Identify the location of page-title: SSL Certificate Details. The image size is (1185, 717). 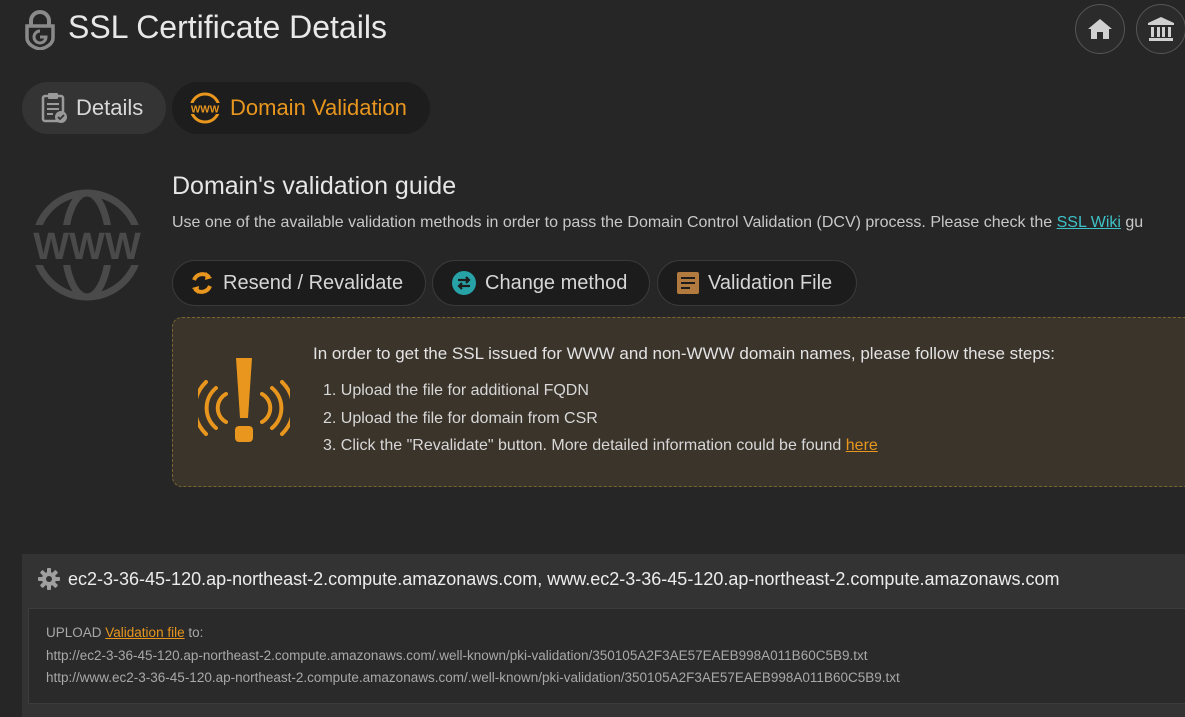
(227, 27).